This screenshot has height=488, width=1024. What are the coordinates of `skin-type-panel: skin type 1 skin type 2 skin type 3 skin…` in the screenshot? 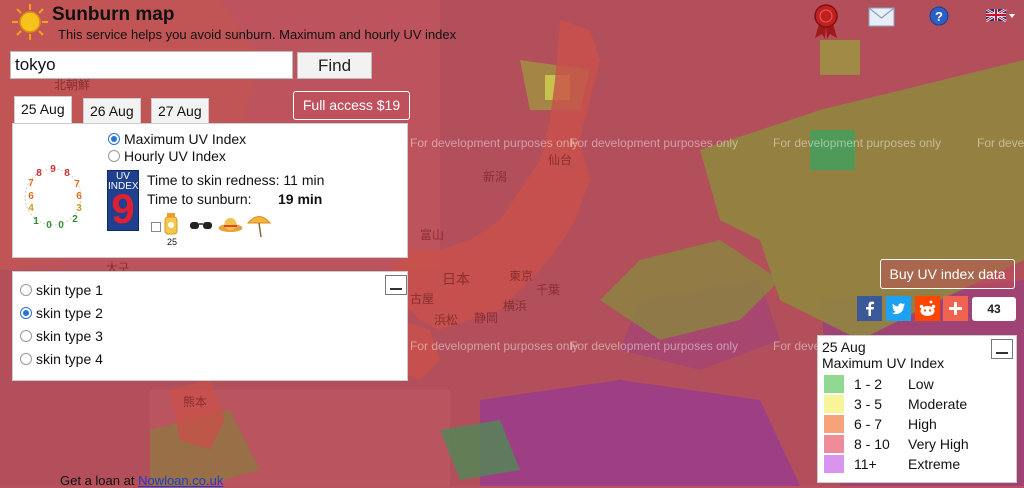 It's located at (210, 326).